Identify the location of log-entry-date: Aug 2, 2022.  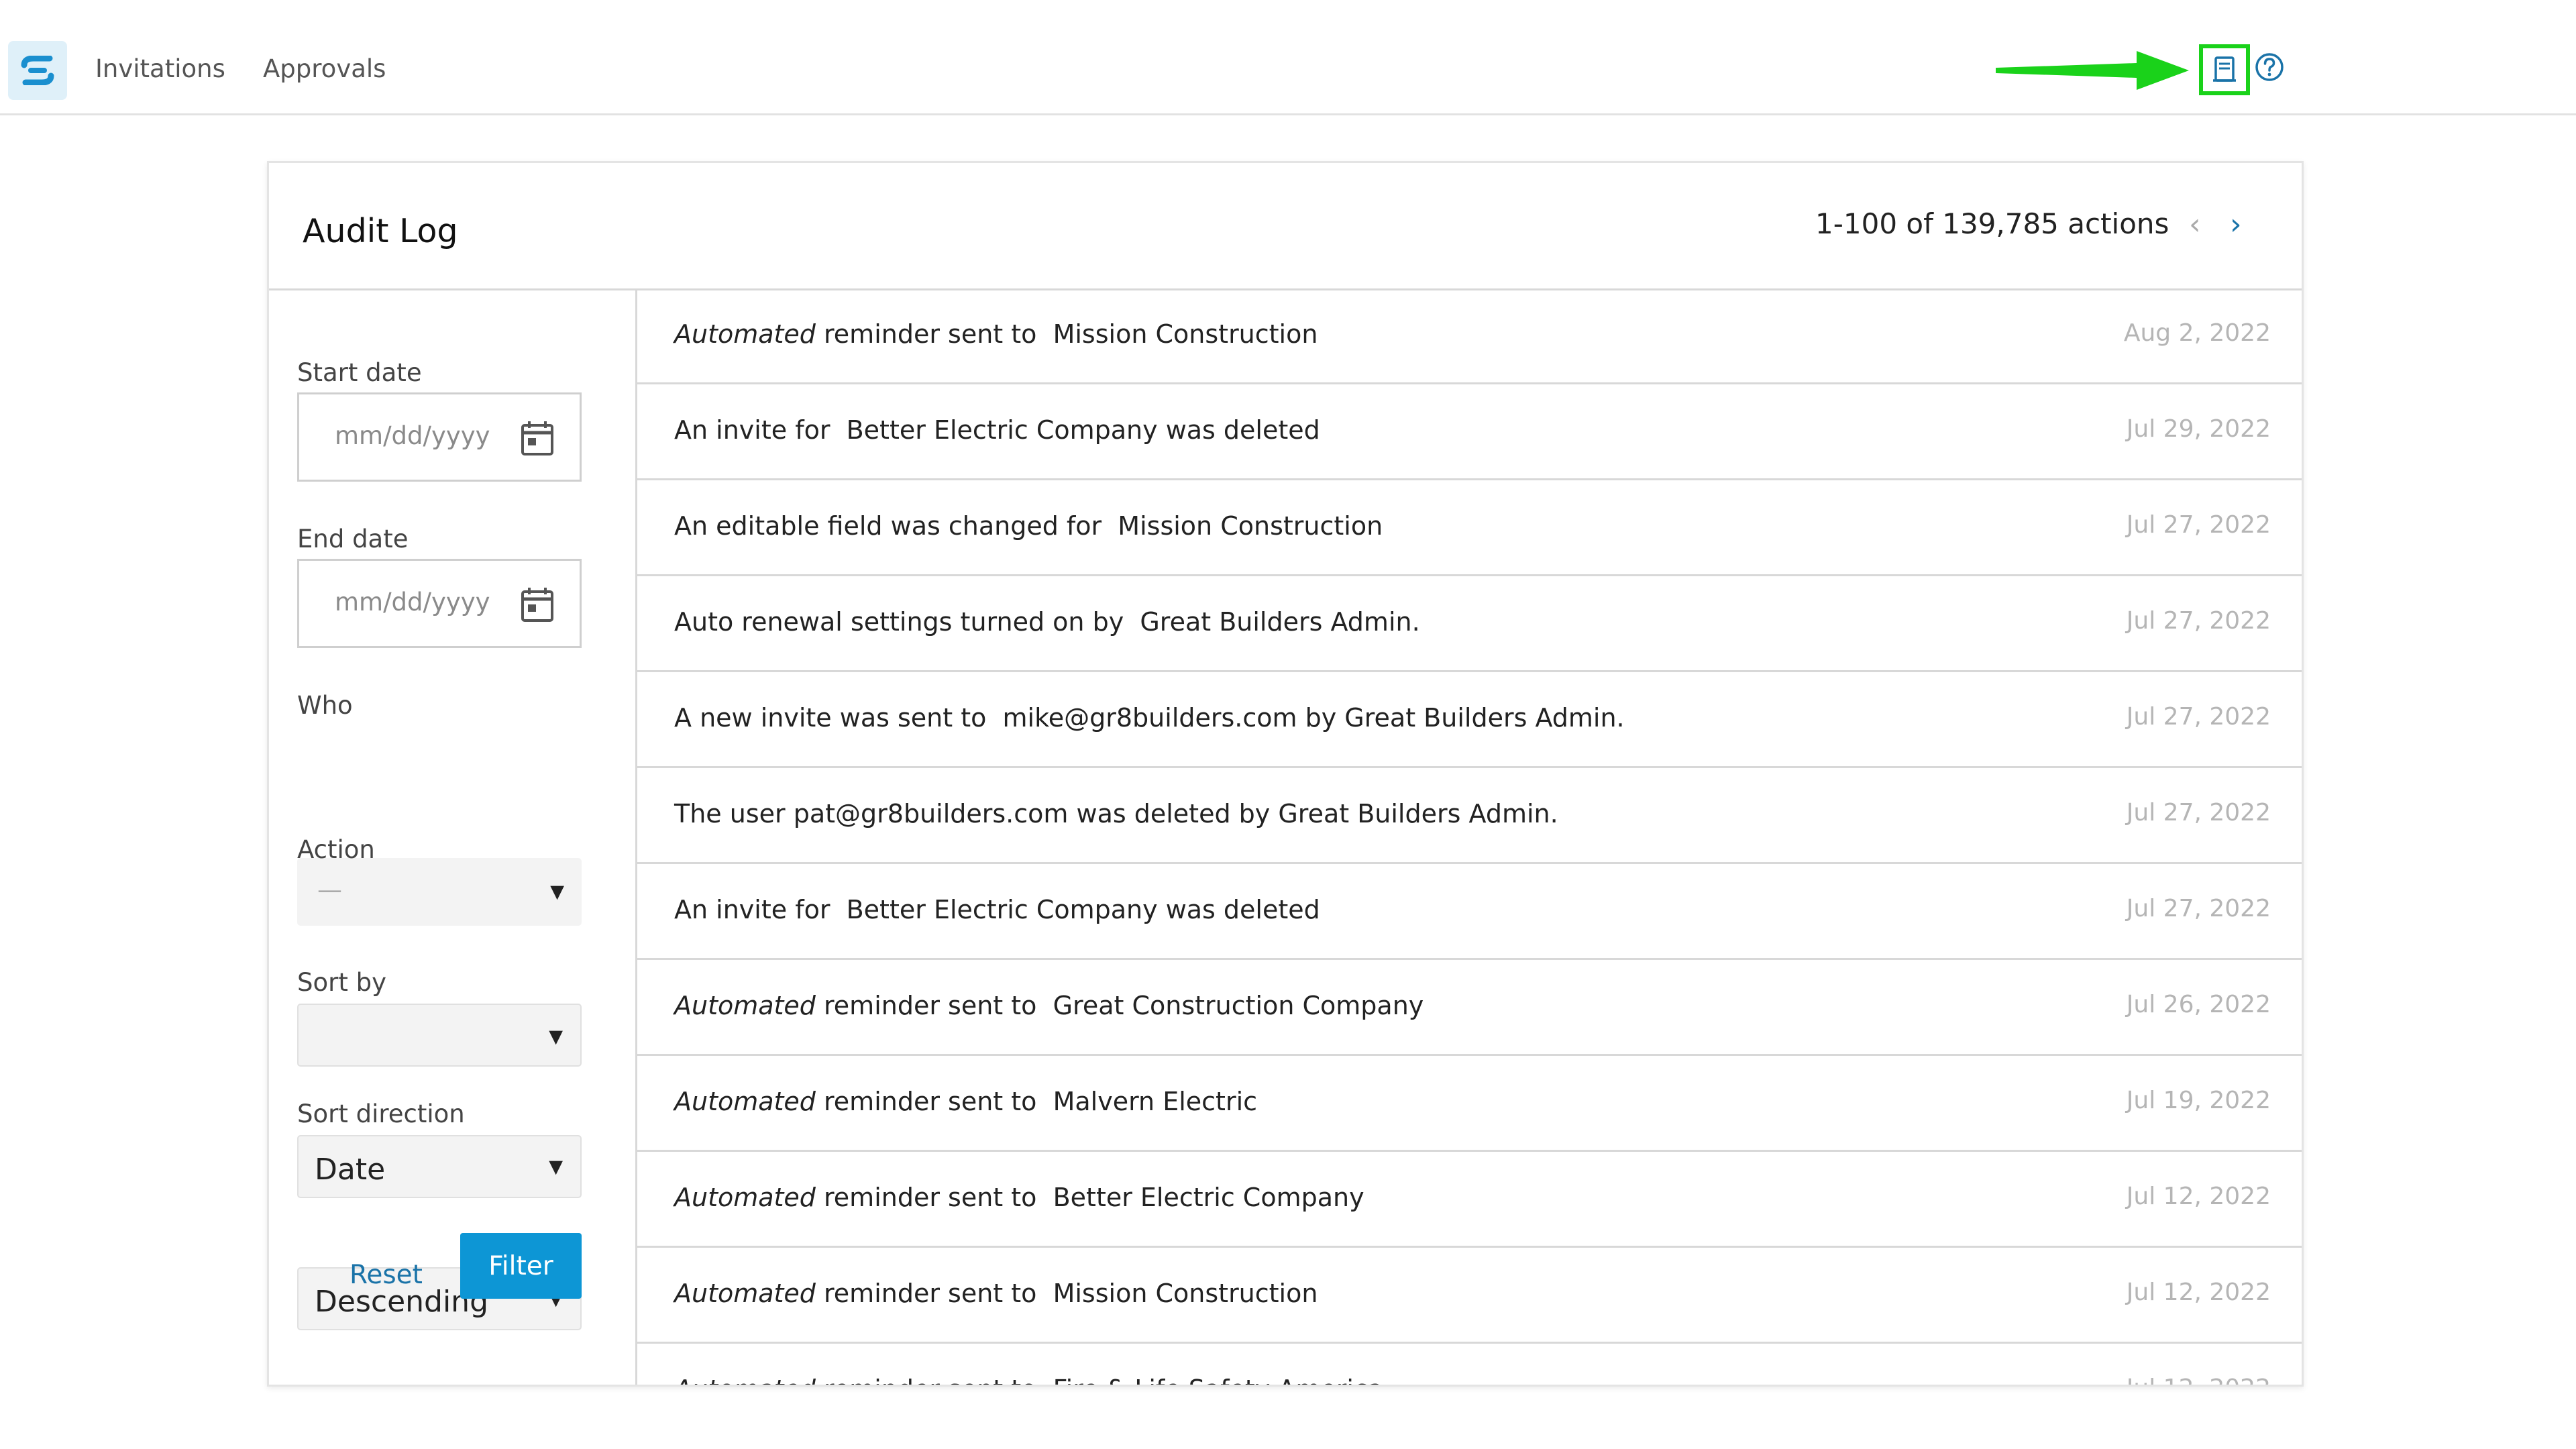
(2197, 333).